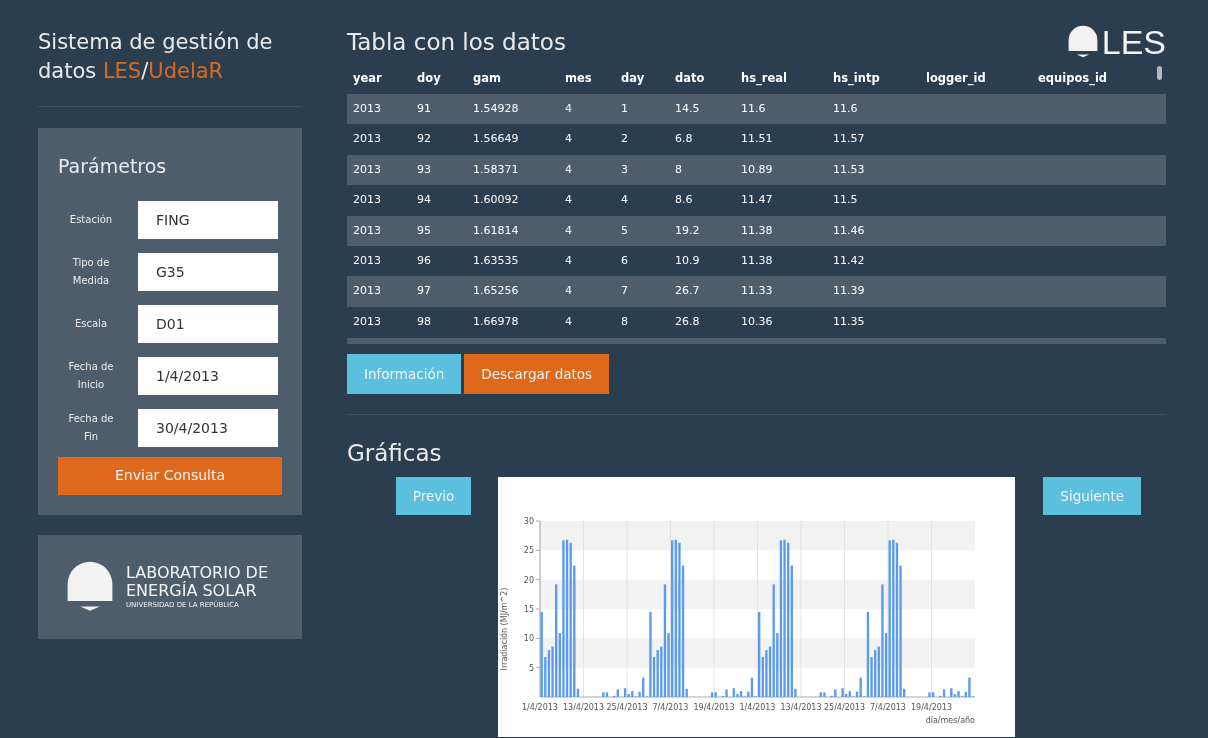 This screenshot has width=1208, height=738. Describe the element at coordinates (91, 323) in the screenshot. I see `field-label: Escala` at that location.